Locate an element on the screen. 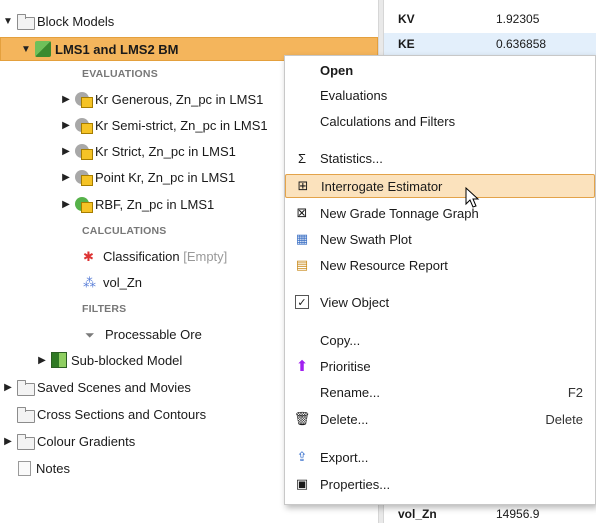  menu-item-grade-tonnage: ⊠ New Grade Tonnage Graph is located at coordinates (440, 213).